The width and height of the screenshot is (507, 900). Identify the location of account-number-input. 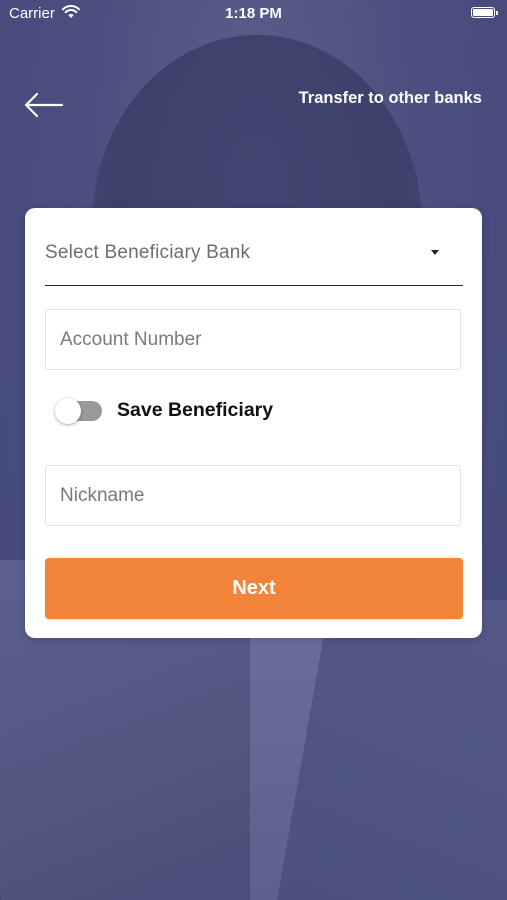
(253, 339).